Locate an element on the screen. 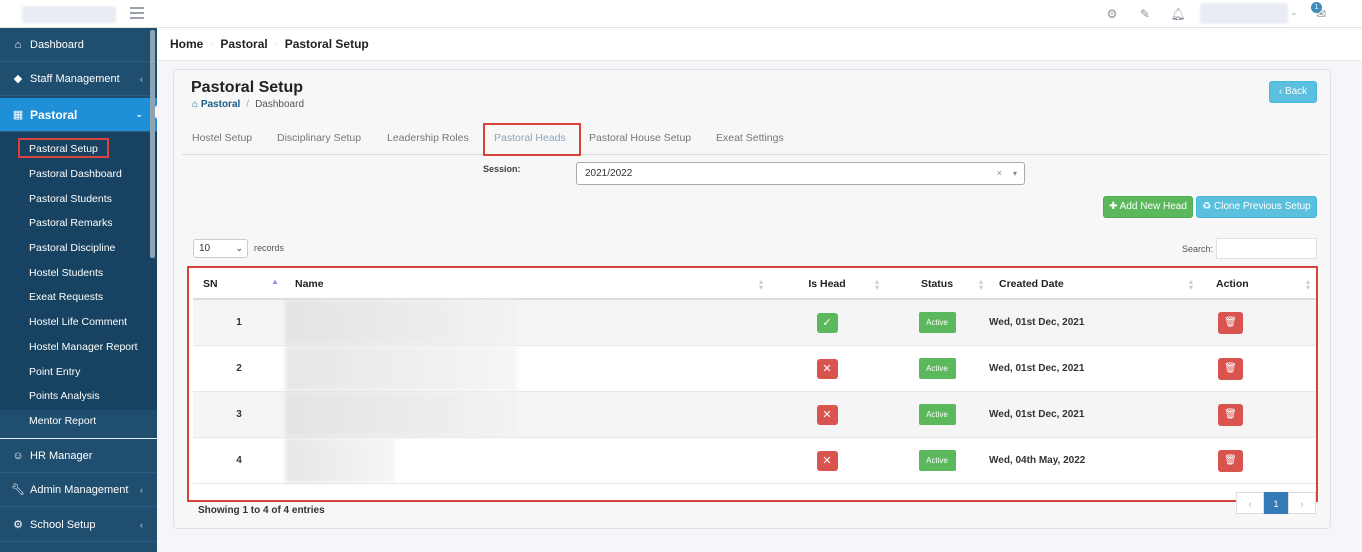  top-bar: ⚙ ✎ 🔔︎ ⌄ ✉ 1 is located at coordinates (681, 14).